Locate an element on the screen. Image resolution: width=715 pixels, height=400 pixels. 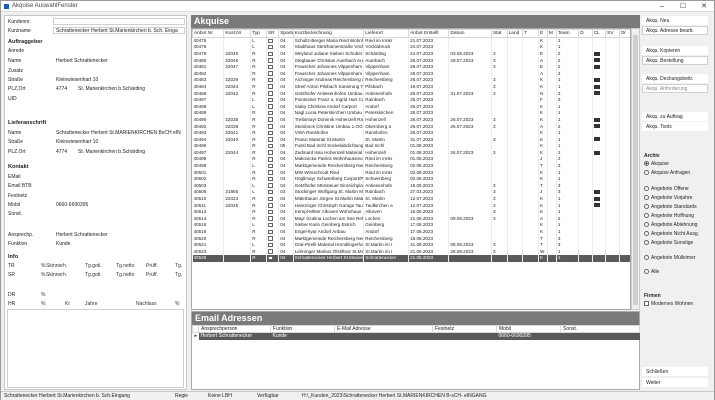
kundennr-field is located at coordinates (119, 21).